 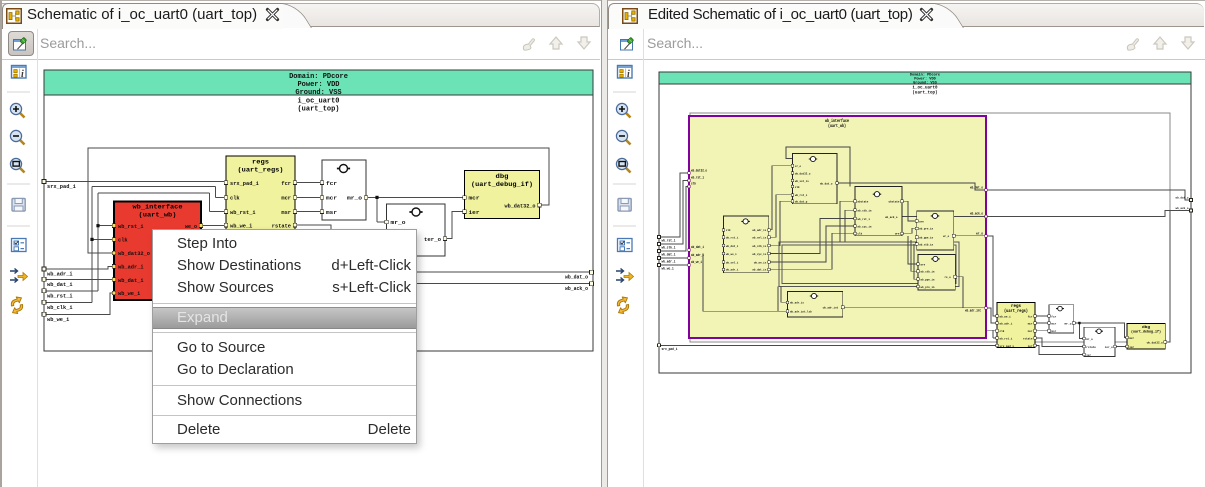 What do you see at coordinates (1109, 347) in the screenshot?
I see `svg-text: ier_o` at bounding box center [1109, 347].